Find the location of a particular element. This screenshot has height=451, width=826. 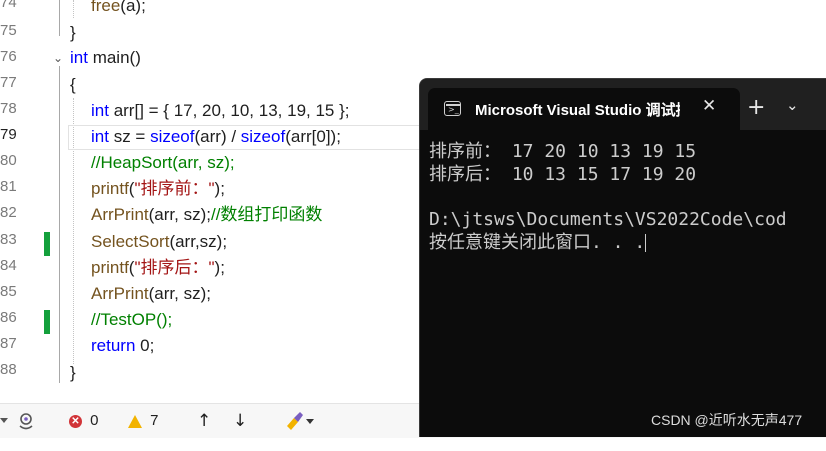

text-cursor is located at coordinates (646, 243).